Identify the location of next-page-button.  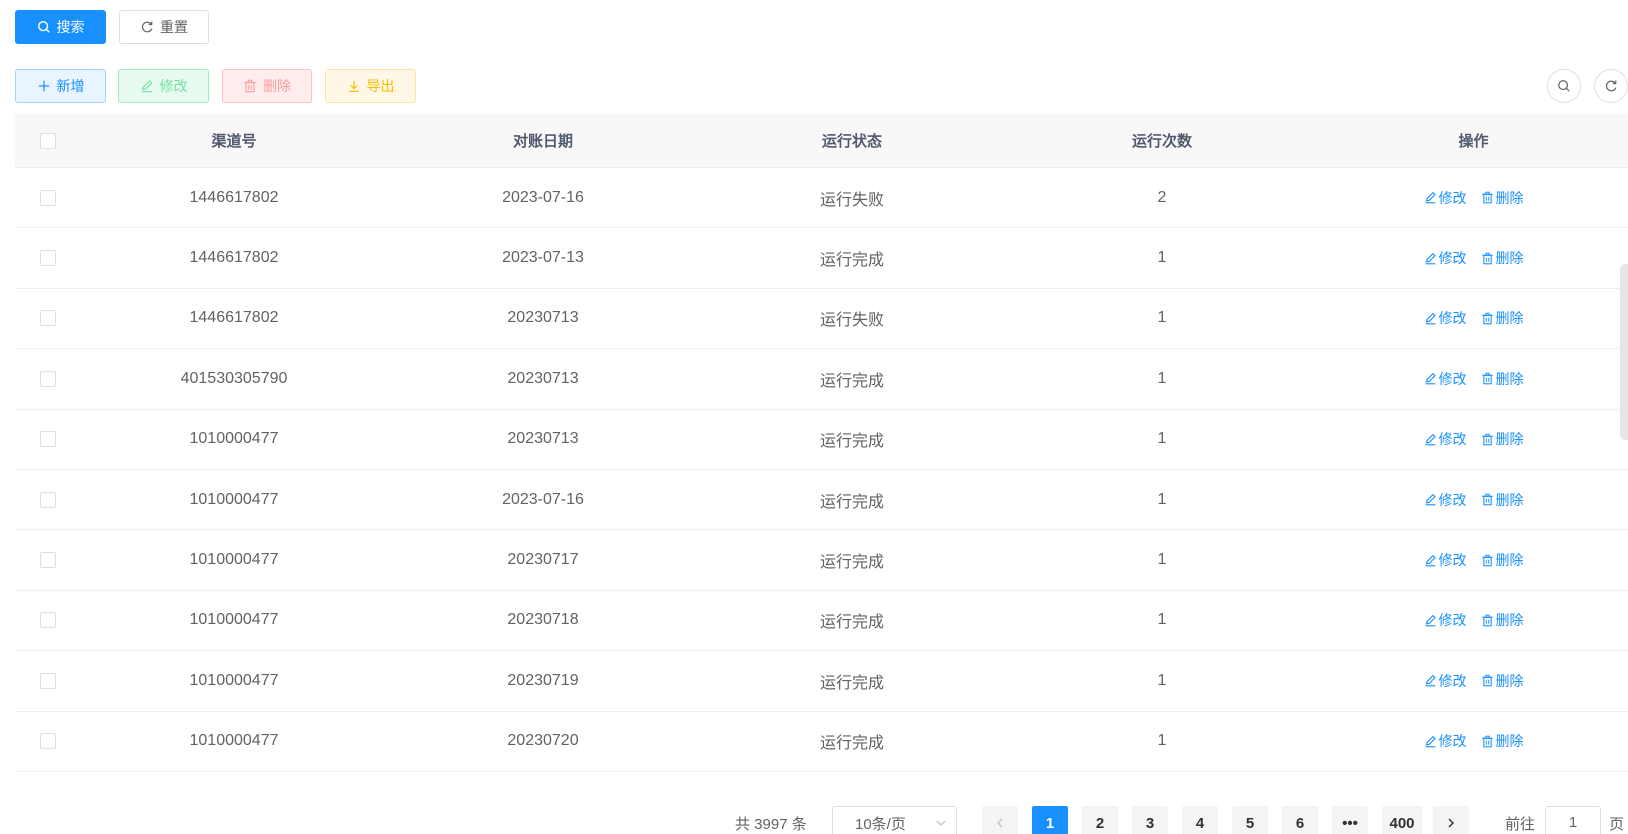
(1451, 820).